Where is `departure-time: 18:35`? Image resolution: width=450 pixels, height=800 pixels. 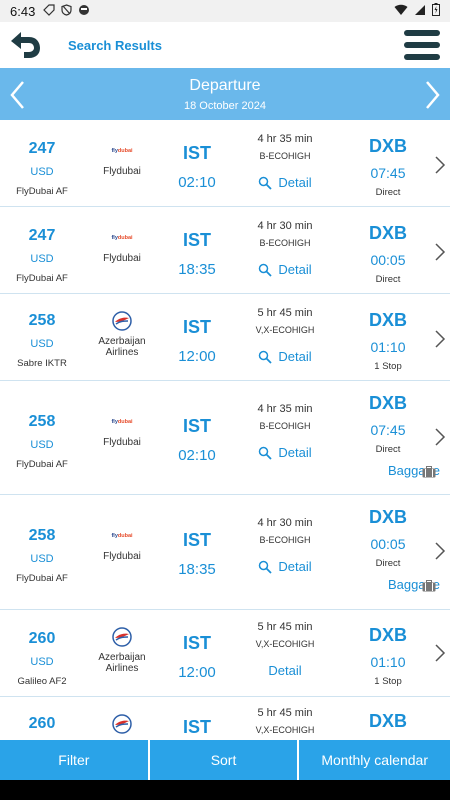
departure-time: 18:35 is located at coordinates (197, 269).